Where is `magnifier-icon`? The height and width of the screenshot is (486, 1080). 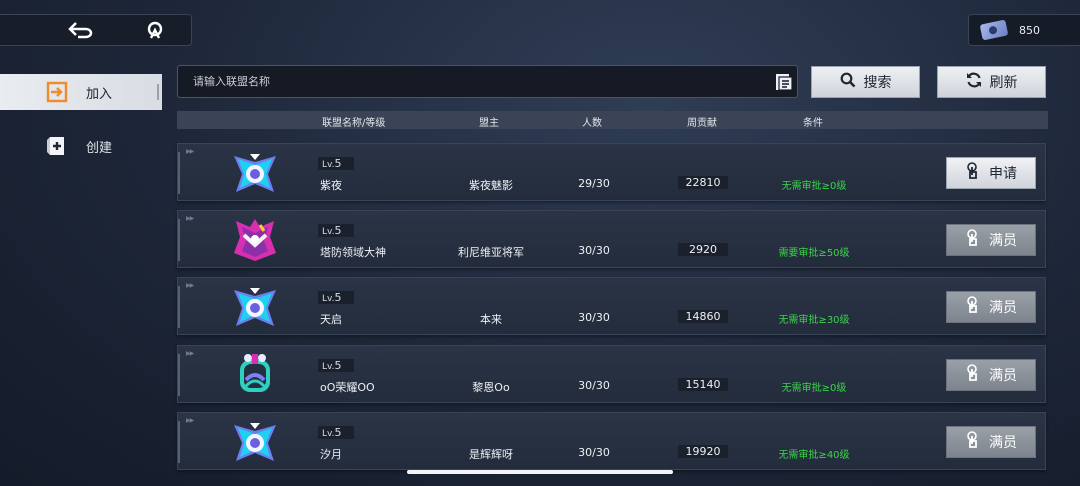
magnifier-icon is located at coordinates (848, 82).